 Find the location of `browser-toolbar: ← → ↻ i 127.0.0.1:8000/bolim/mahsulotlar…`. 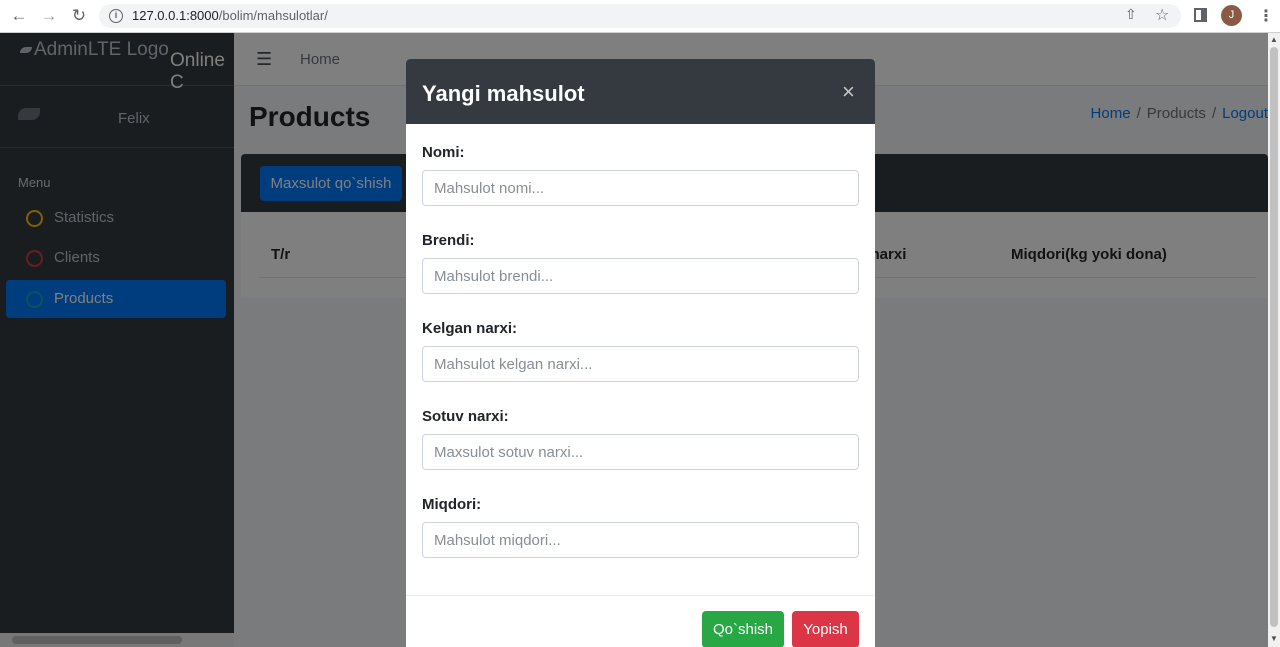

browser-toolbar: ← → ↻ i 127.0.0.1:8000/bolim/mahsulotlar… is located at coordinates (640, 16).